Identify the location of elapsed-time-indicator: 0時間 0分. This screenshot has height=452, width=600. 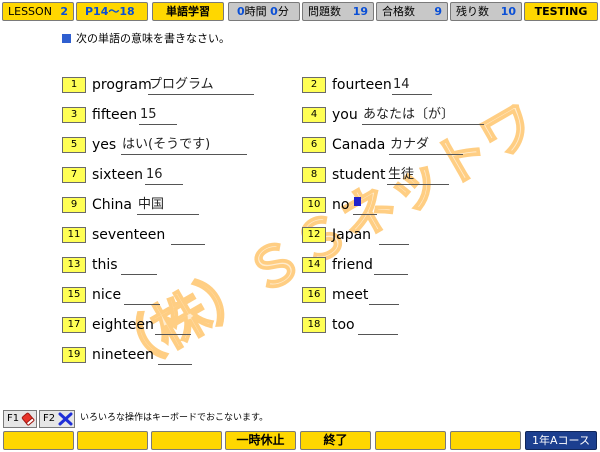
(264, 11).